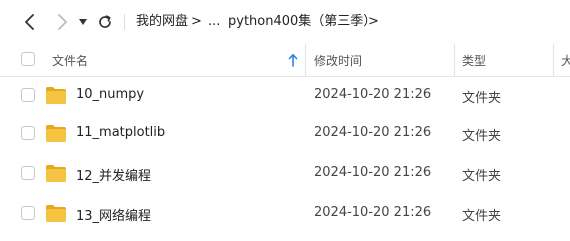 The width and height of the screenshot is (570, 241). I want to click on back-button, so click(30, 22).